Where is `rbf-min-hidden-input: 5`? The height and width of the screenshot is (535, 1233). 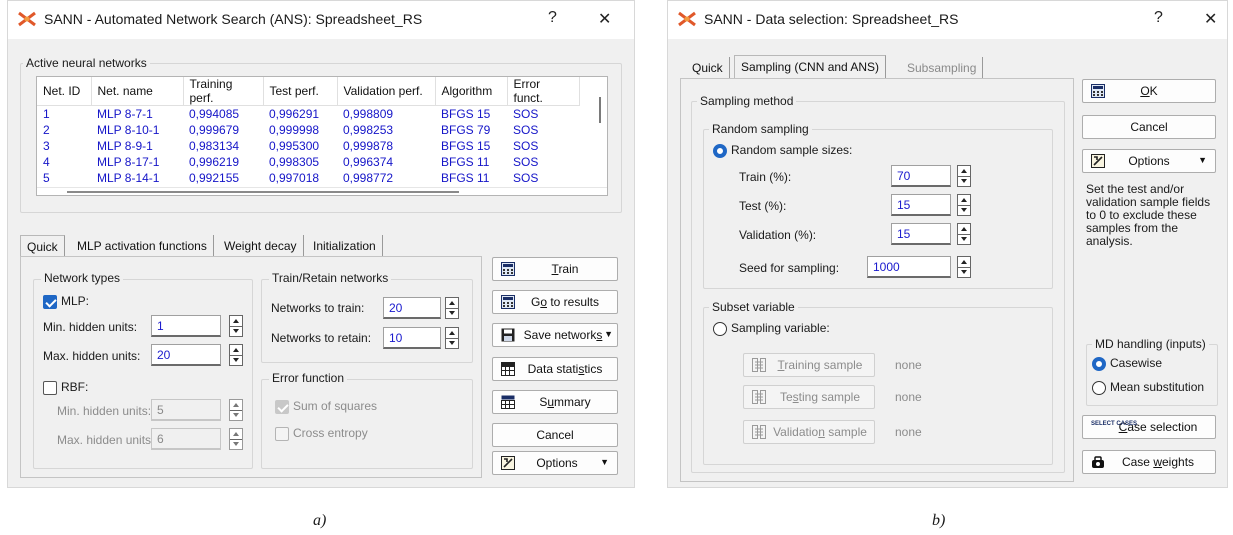
rbf-min-hidden-input: 5 is located at coordinates (186, 410).